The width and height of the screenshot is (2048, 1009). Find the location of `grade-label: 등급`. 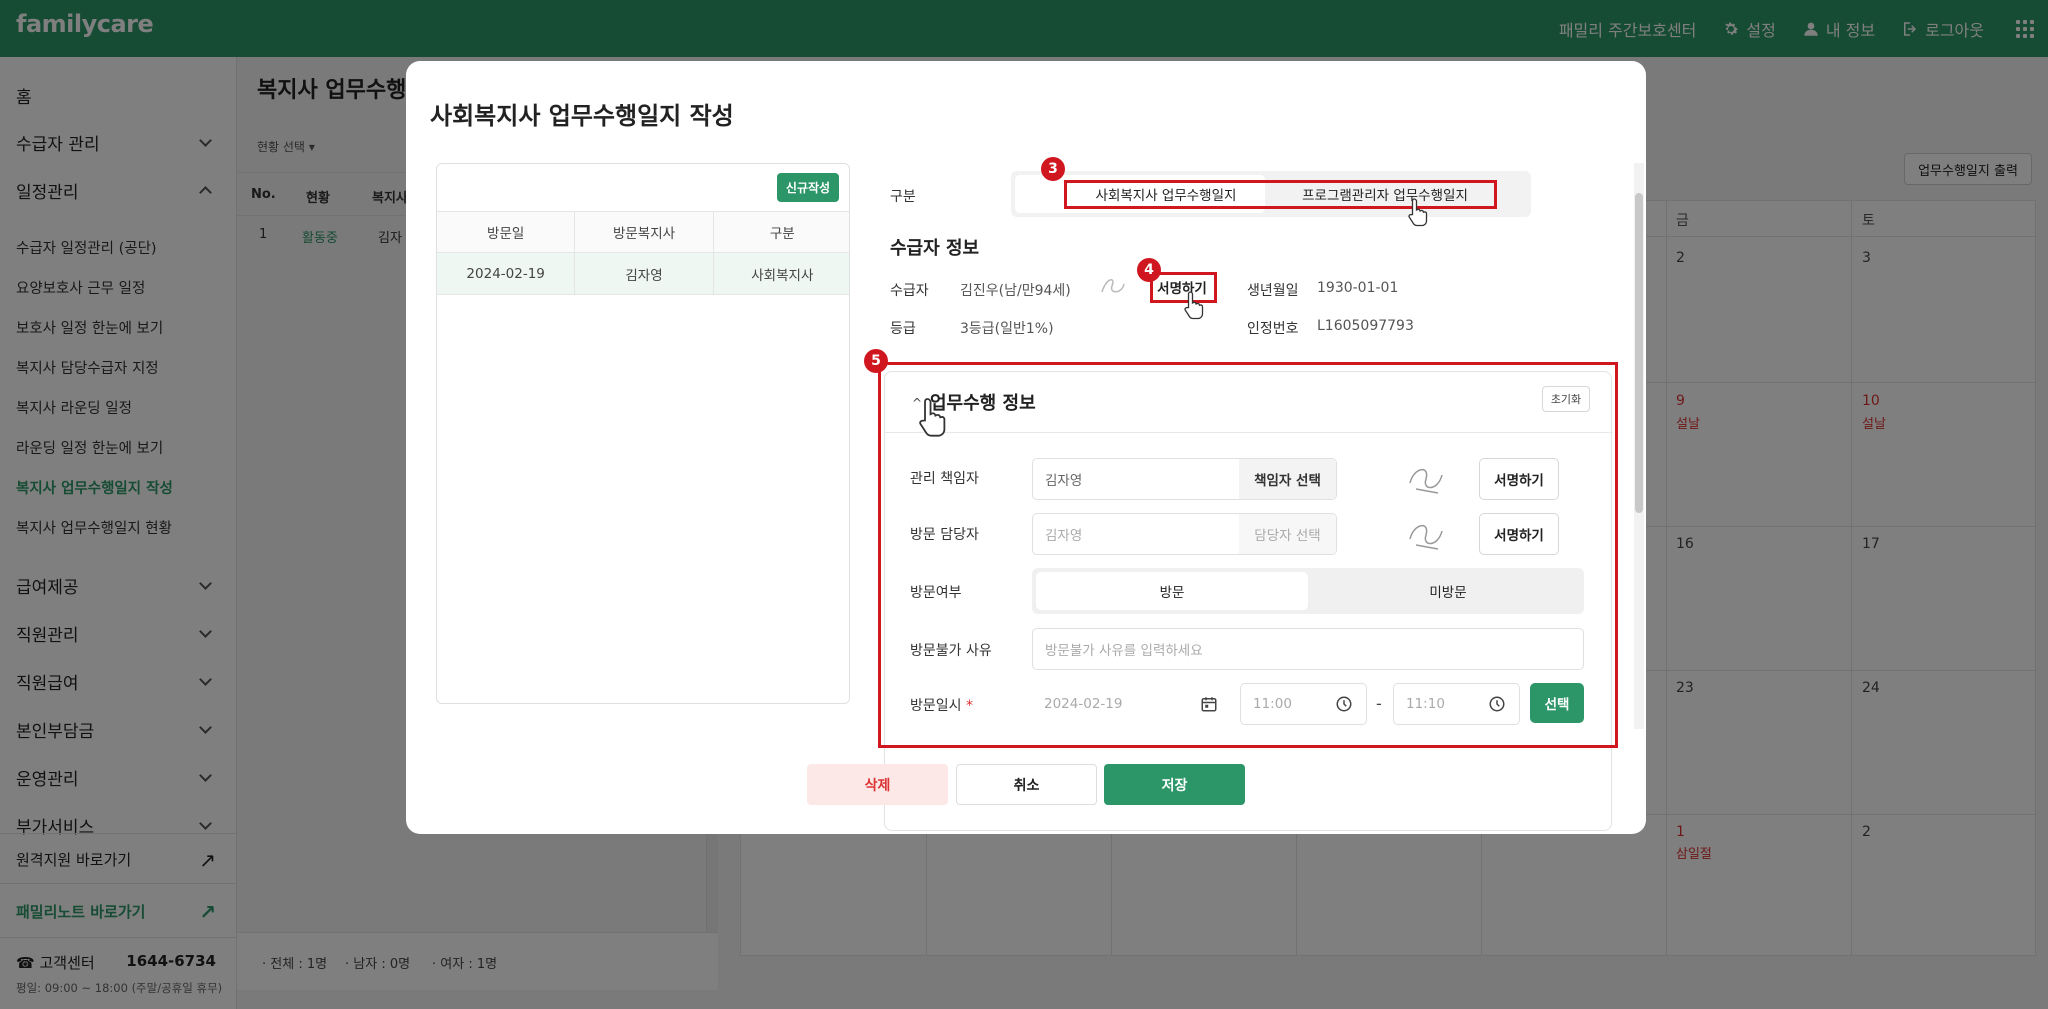

grade-label: 등급 is located at coordinates (903, 329).